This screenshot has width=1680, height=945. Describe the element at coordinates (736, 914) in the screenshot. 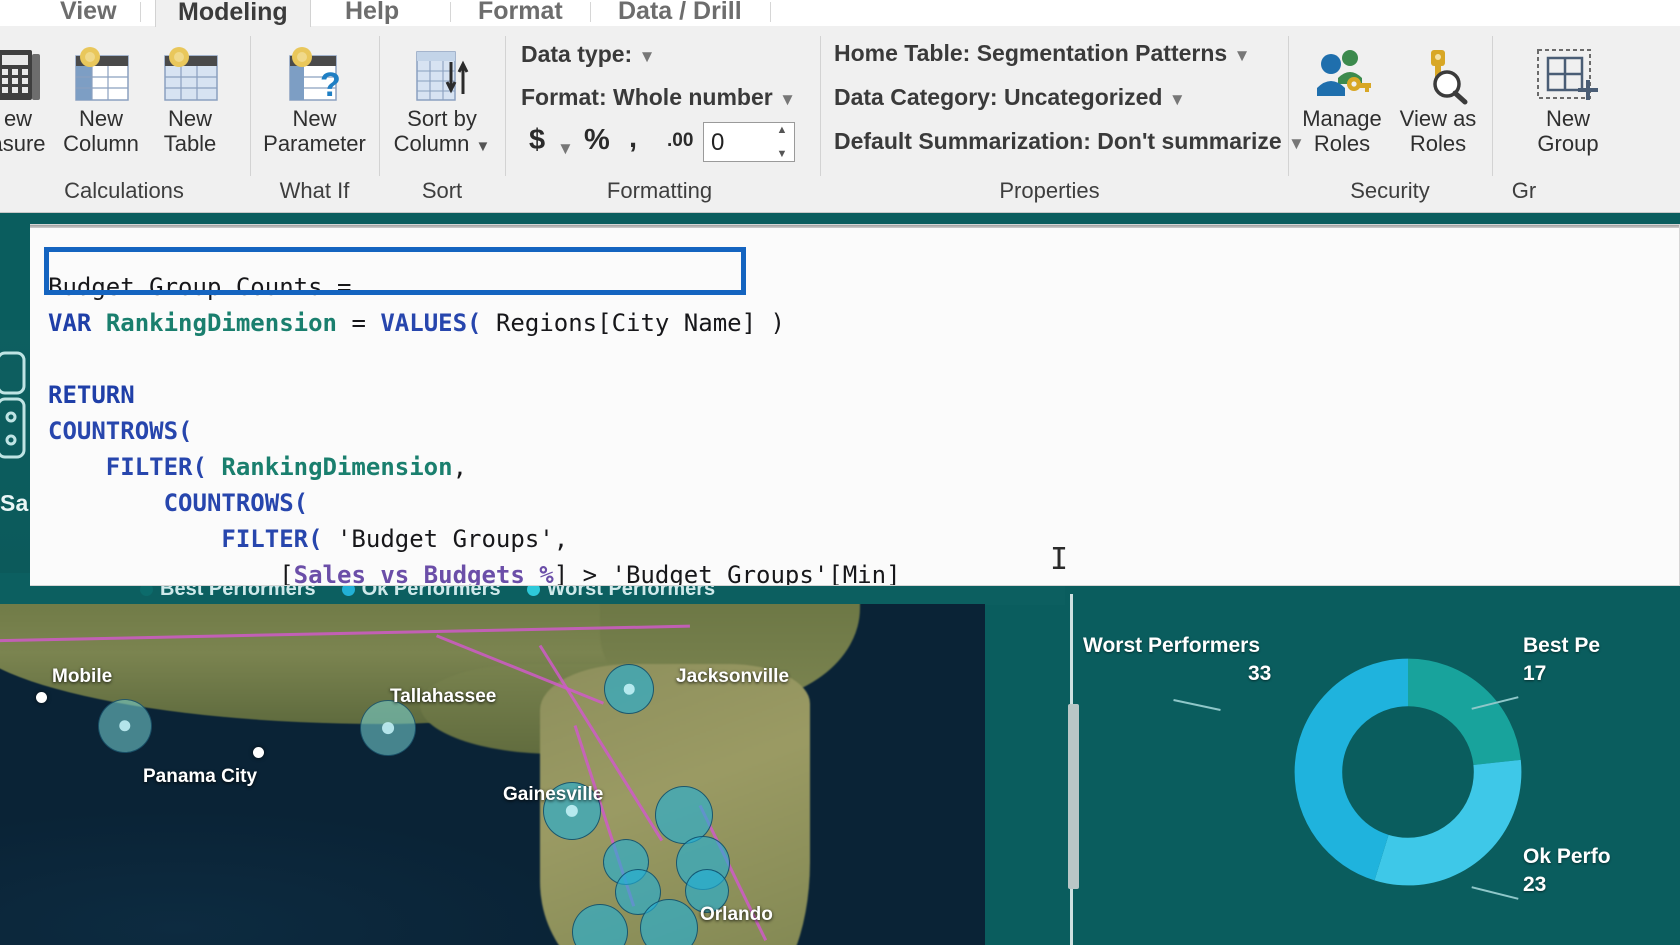

I see `map-city-label-orlando: Orlando` at that location.